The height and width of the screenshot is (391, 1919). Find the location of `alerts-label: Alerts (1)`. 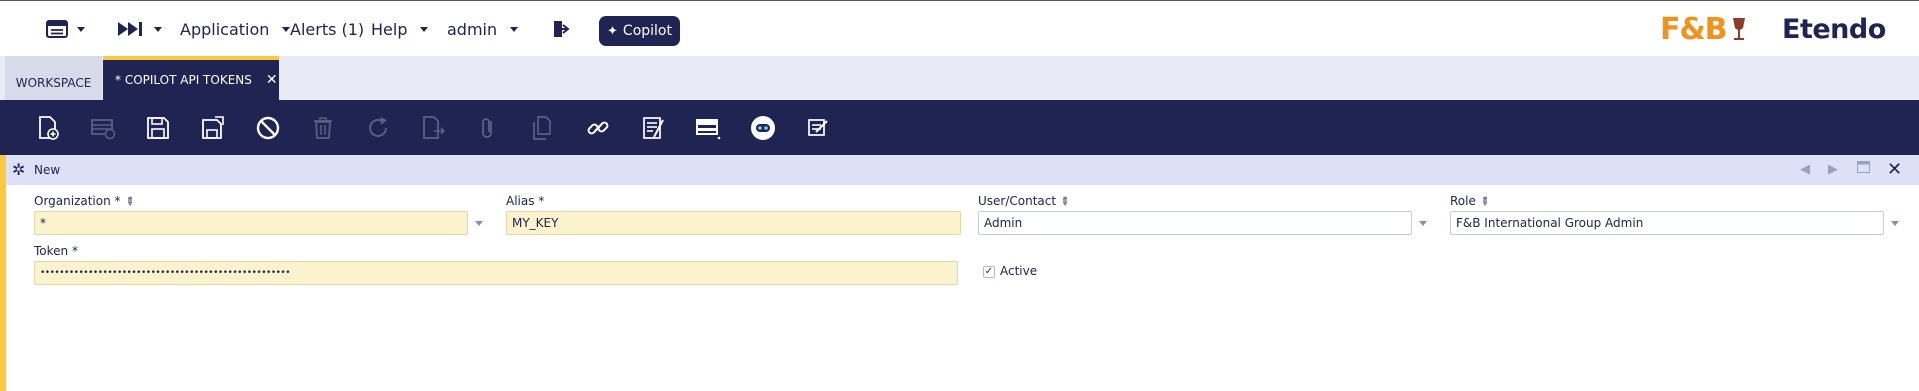

alerts-label: Alerts (1) is located at coordinates (327, 29).